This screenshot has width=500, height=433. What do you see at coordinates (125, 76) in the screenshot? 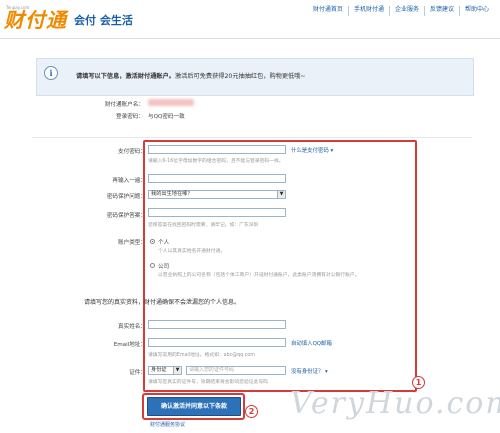
I see `info-title-bold: 请填写以下信息，激活财付通账户。` at bounding box center [125, 76].